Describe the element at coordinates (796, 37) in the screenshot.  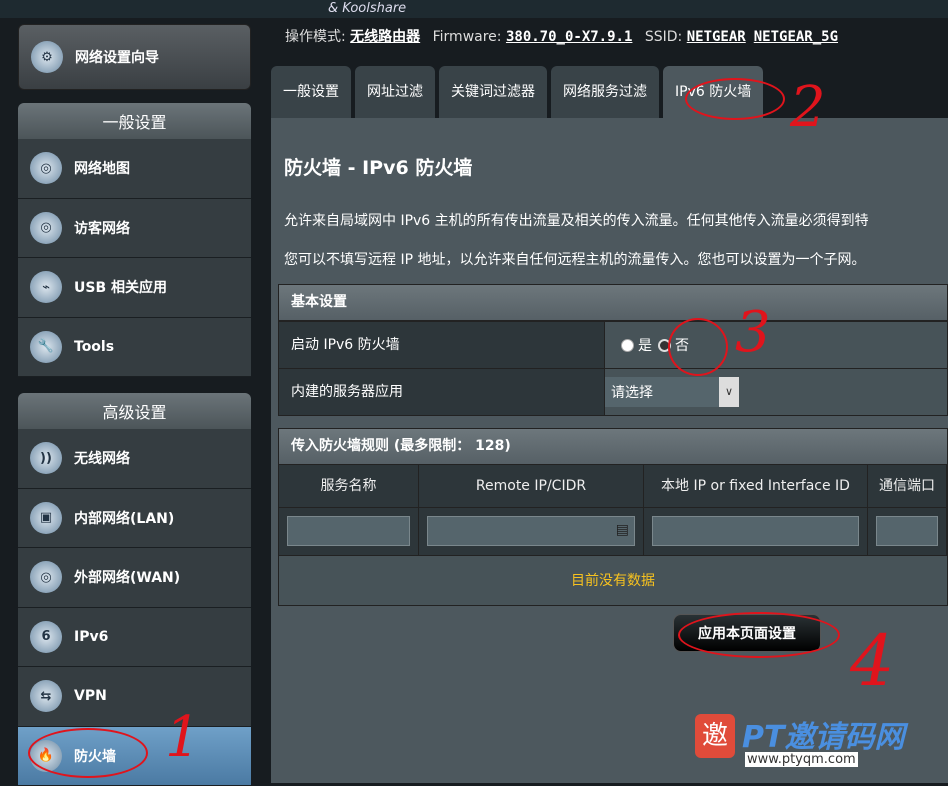
I see `ssid-link-5g: NETGEAR_5G` at that location.